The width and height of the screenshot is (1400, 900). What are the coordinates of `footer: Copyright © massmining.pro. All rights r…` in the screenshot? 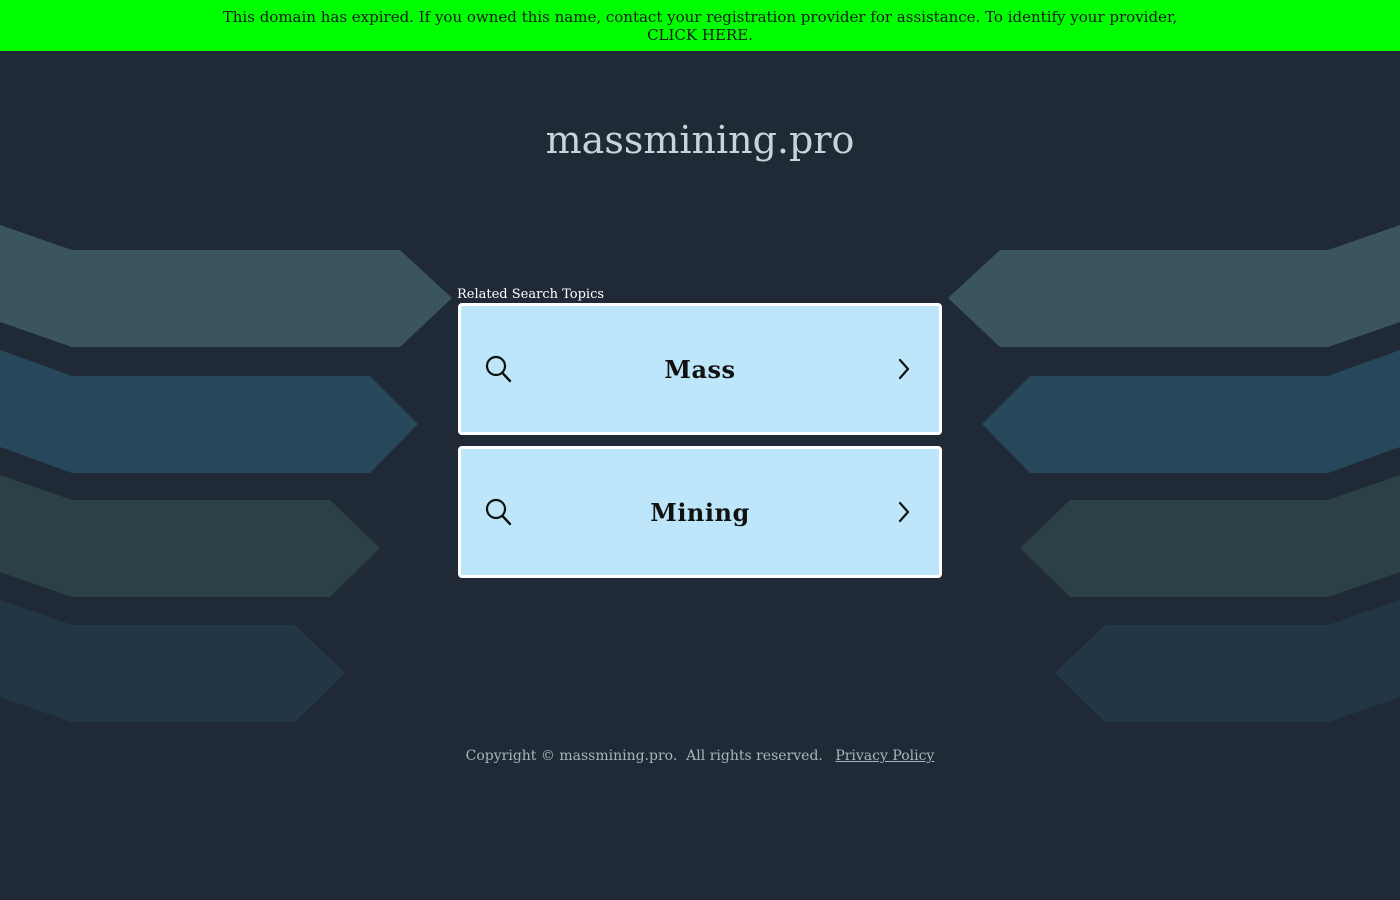 It's located at (700, 756).